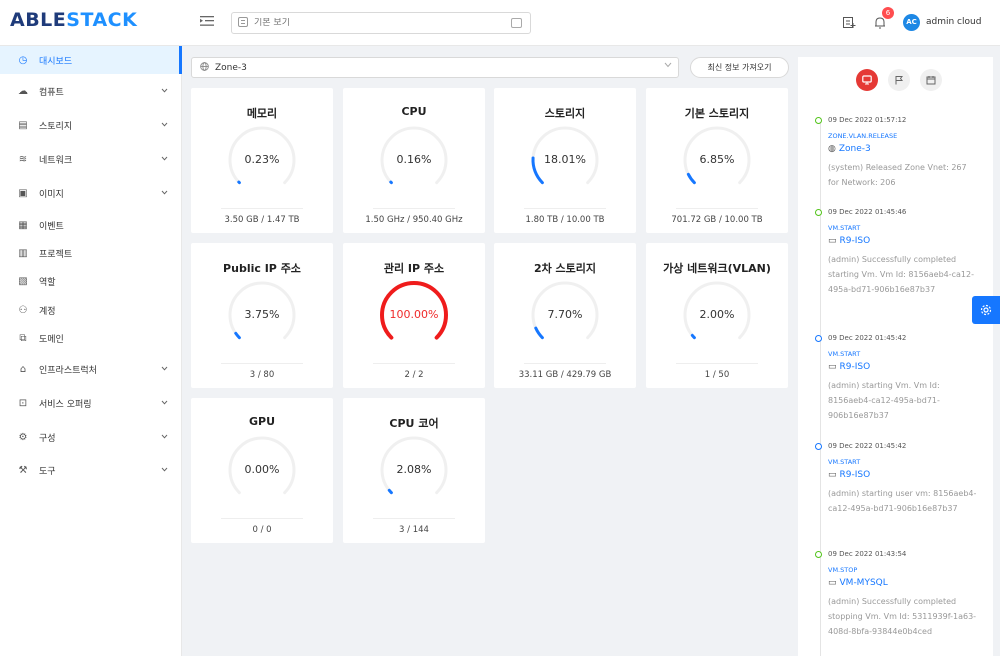  Describe the element at coordinates (23, 159) in the screenshot. I see `wifi-icon: ≋` at that location.